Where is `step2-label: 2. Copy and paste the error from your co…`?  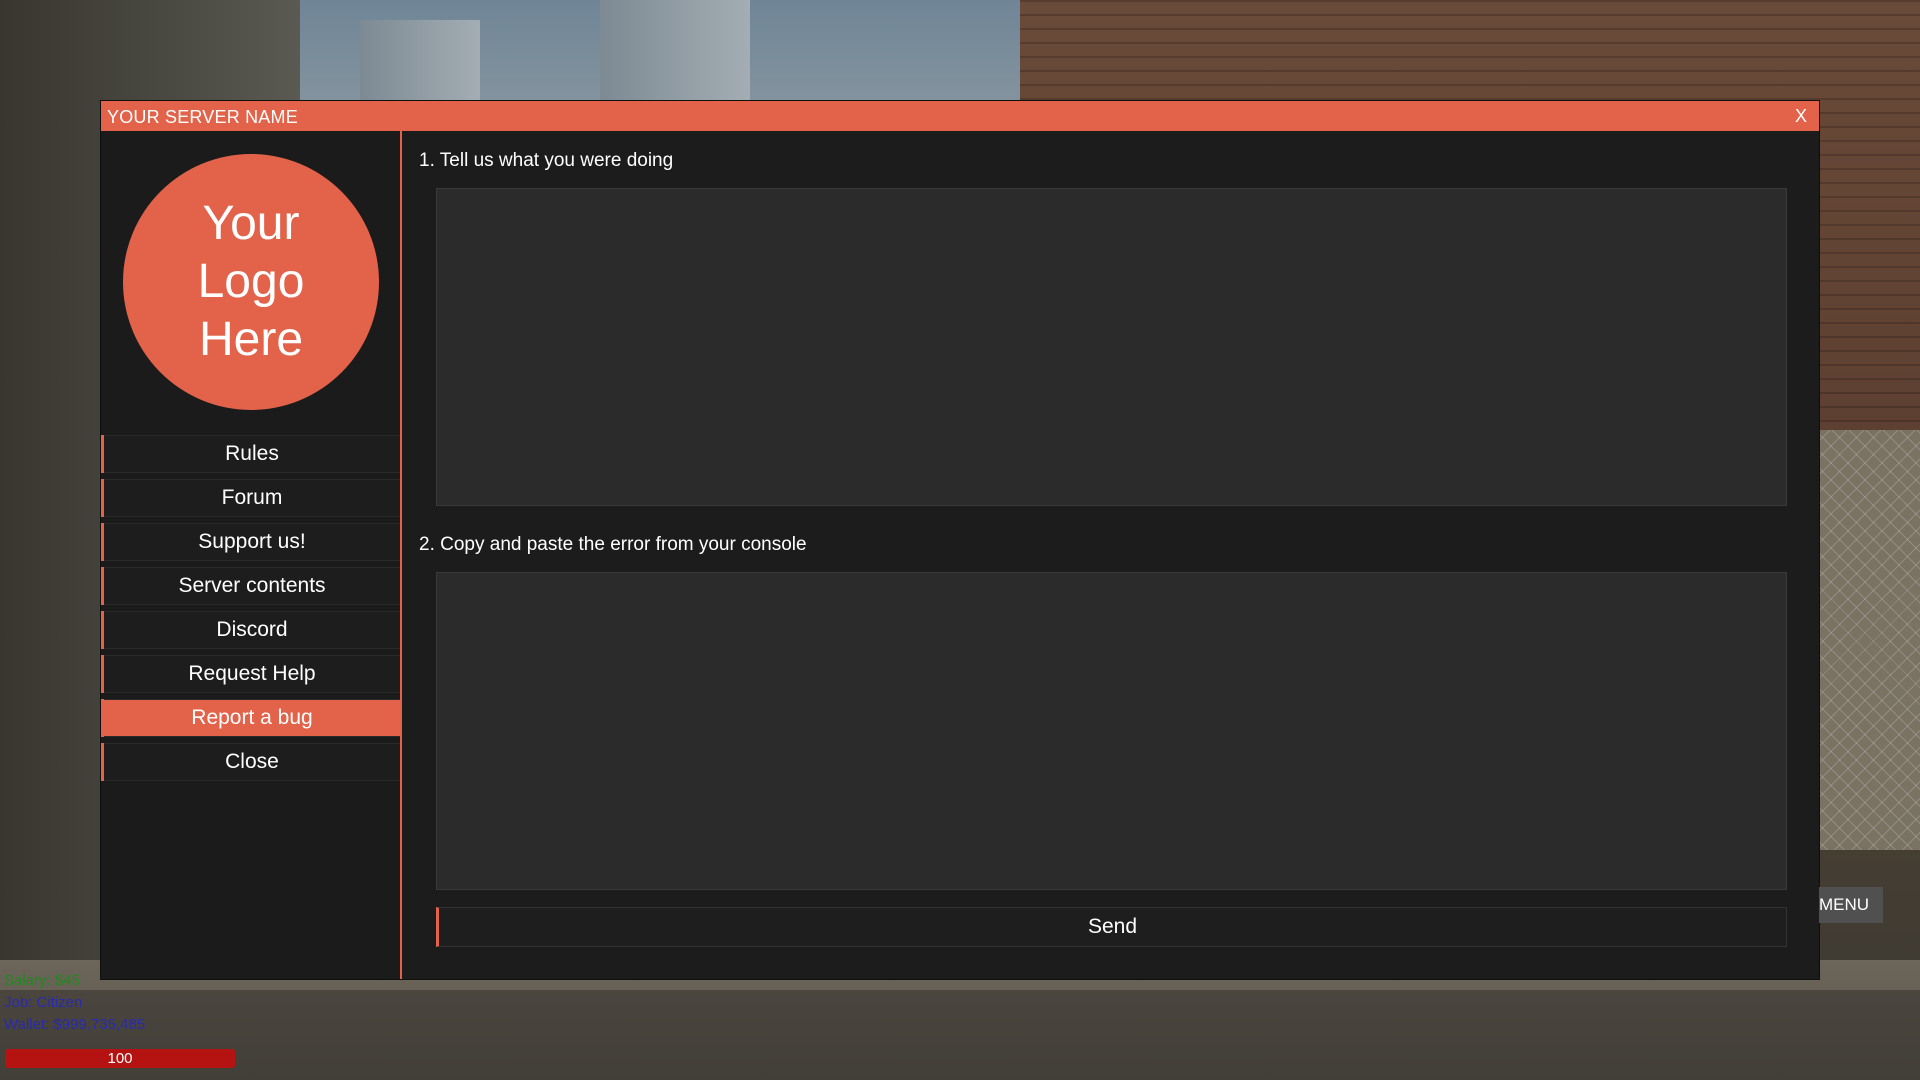
step2-label: 2. Copy and paste the error from your co… is located at coordinates (613, 544).